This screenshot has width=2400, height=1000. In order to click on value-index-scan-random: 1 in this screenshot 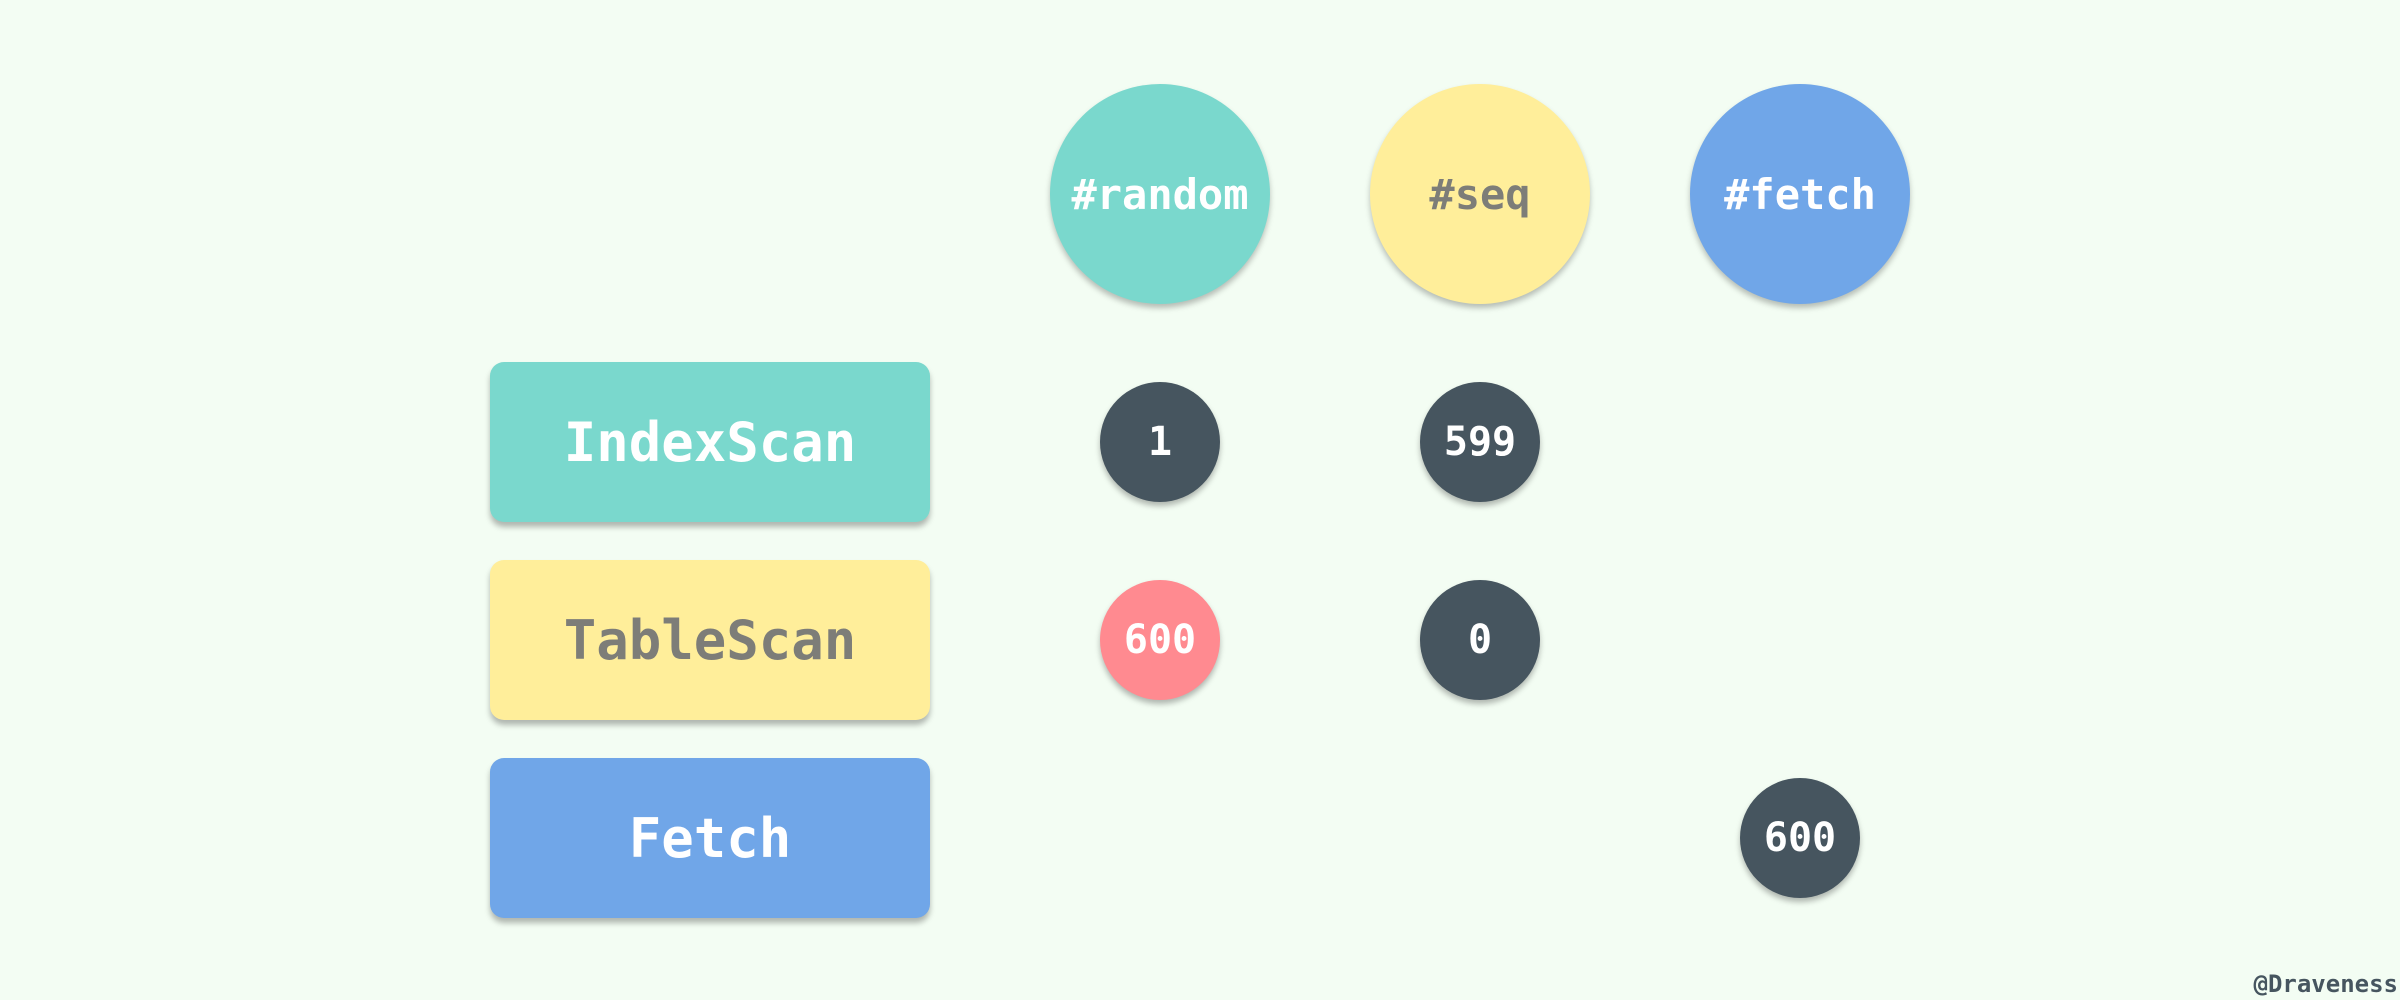, I will do `click(1160, 442)`.